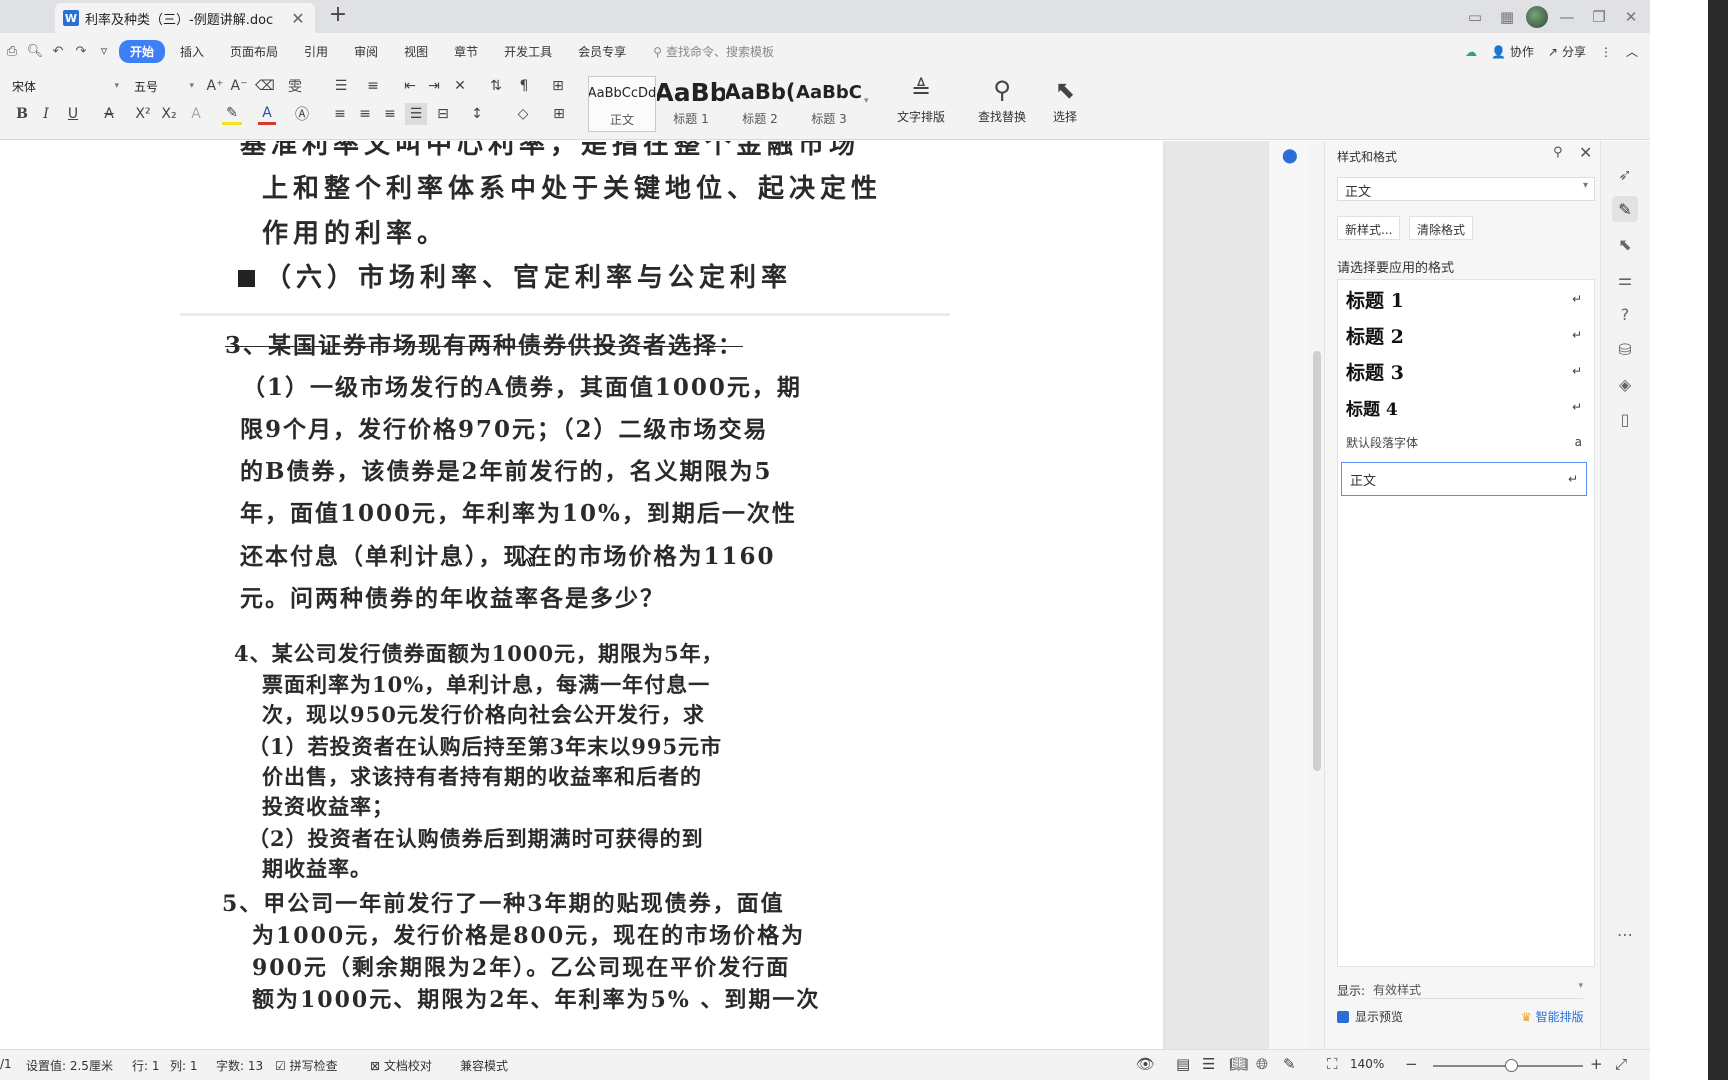  I want to click on new-tab-button: +, so click(338, 16).